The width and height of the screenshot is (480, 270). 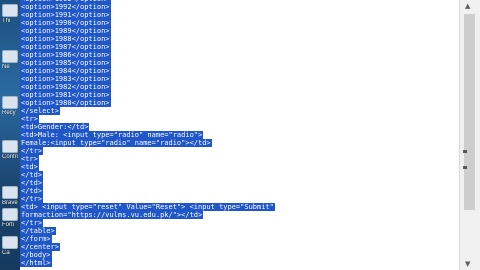 I want to click on code-line-text: <option>1981</option>, so click(x=65, y=95).